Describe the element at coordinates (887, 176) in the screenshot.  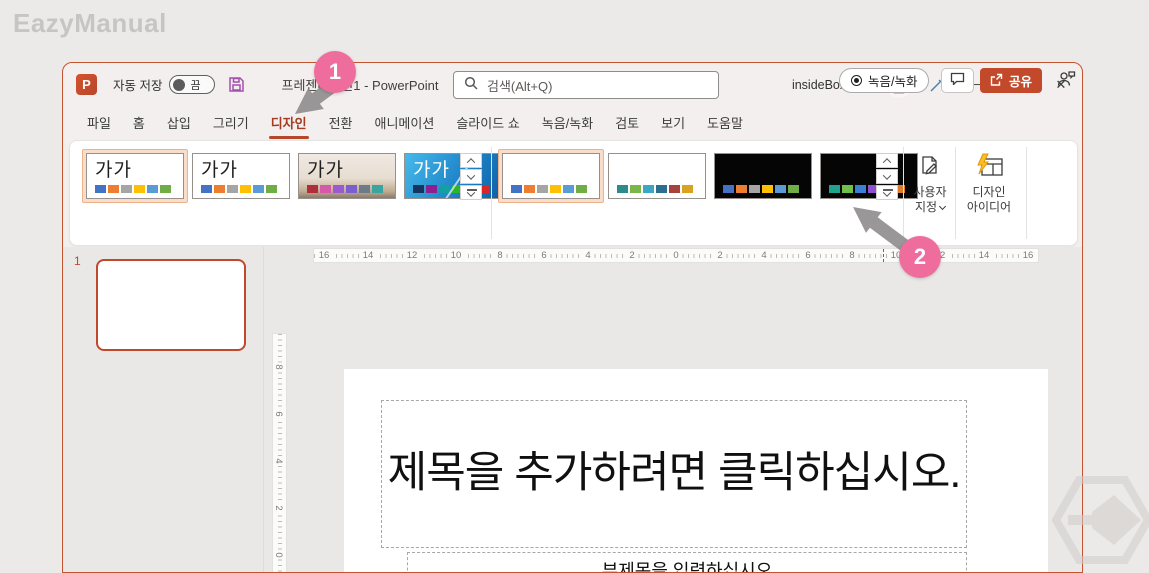
I see `variants-scroll-down` at that location.